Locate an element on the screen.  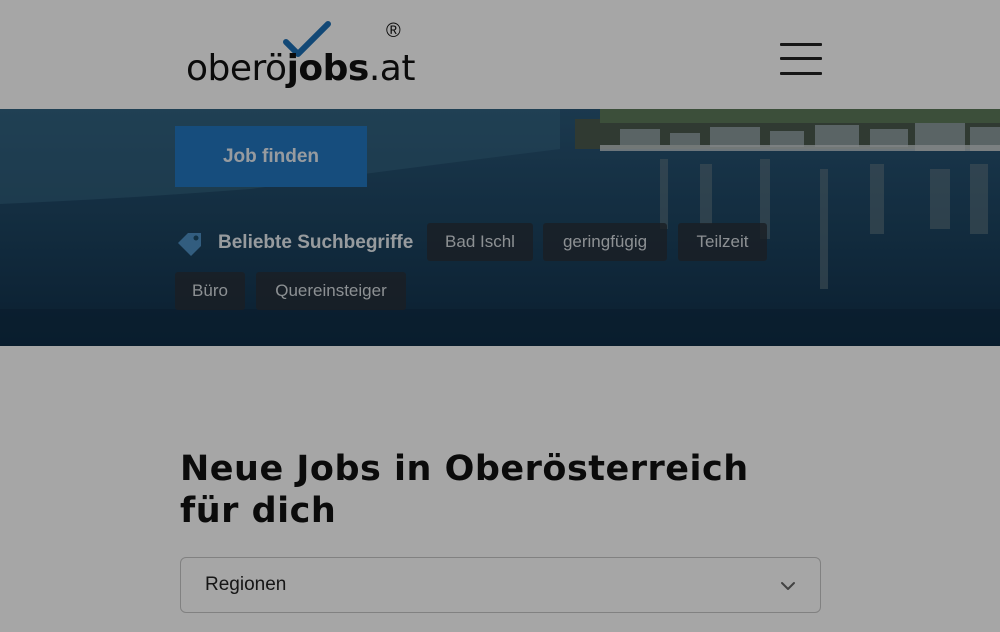
tag-icon is located at coordinates (189, 244).